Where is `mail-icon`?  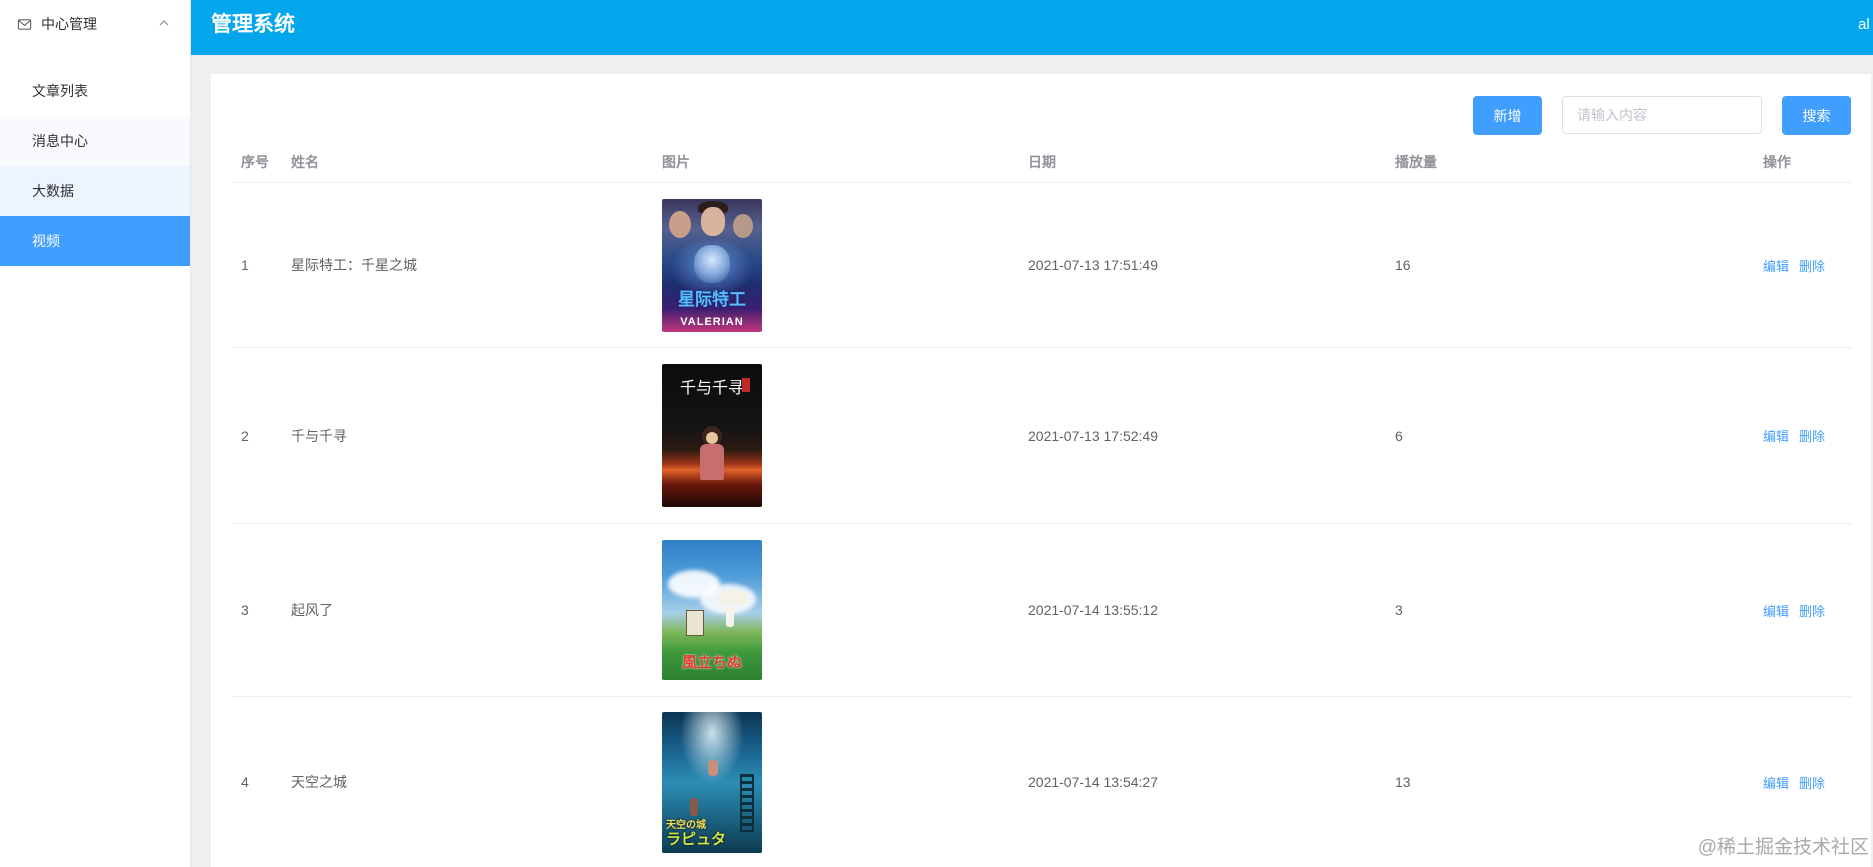
mail-icon is located at coordinates (24, 24).